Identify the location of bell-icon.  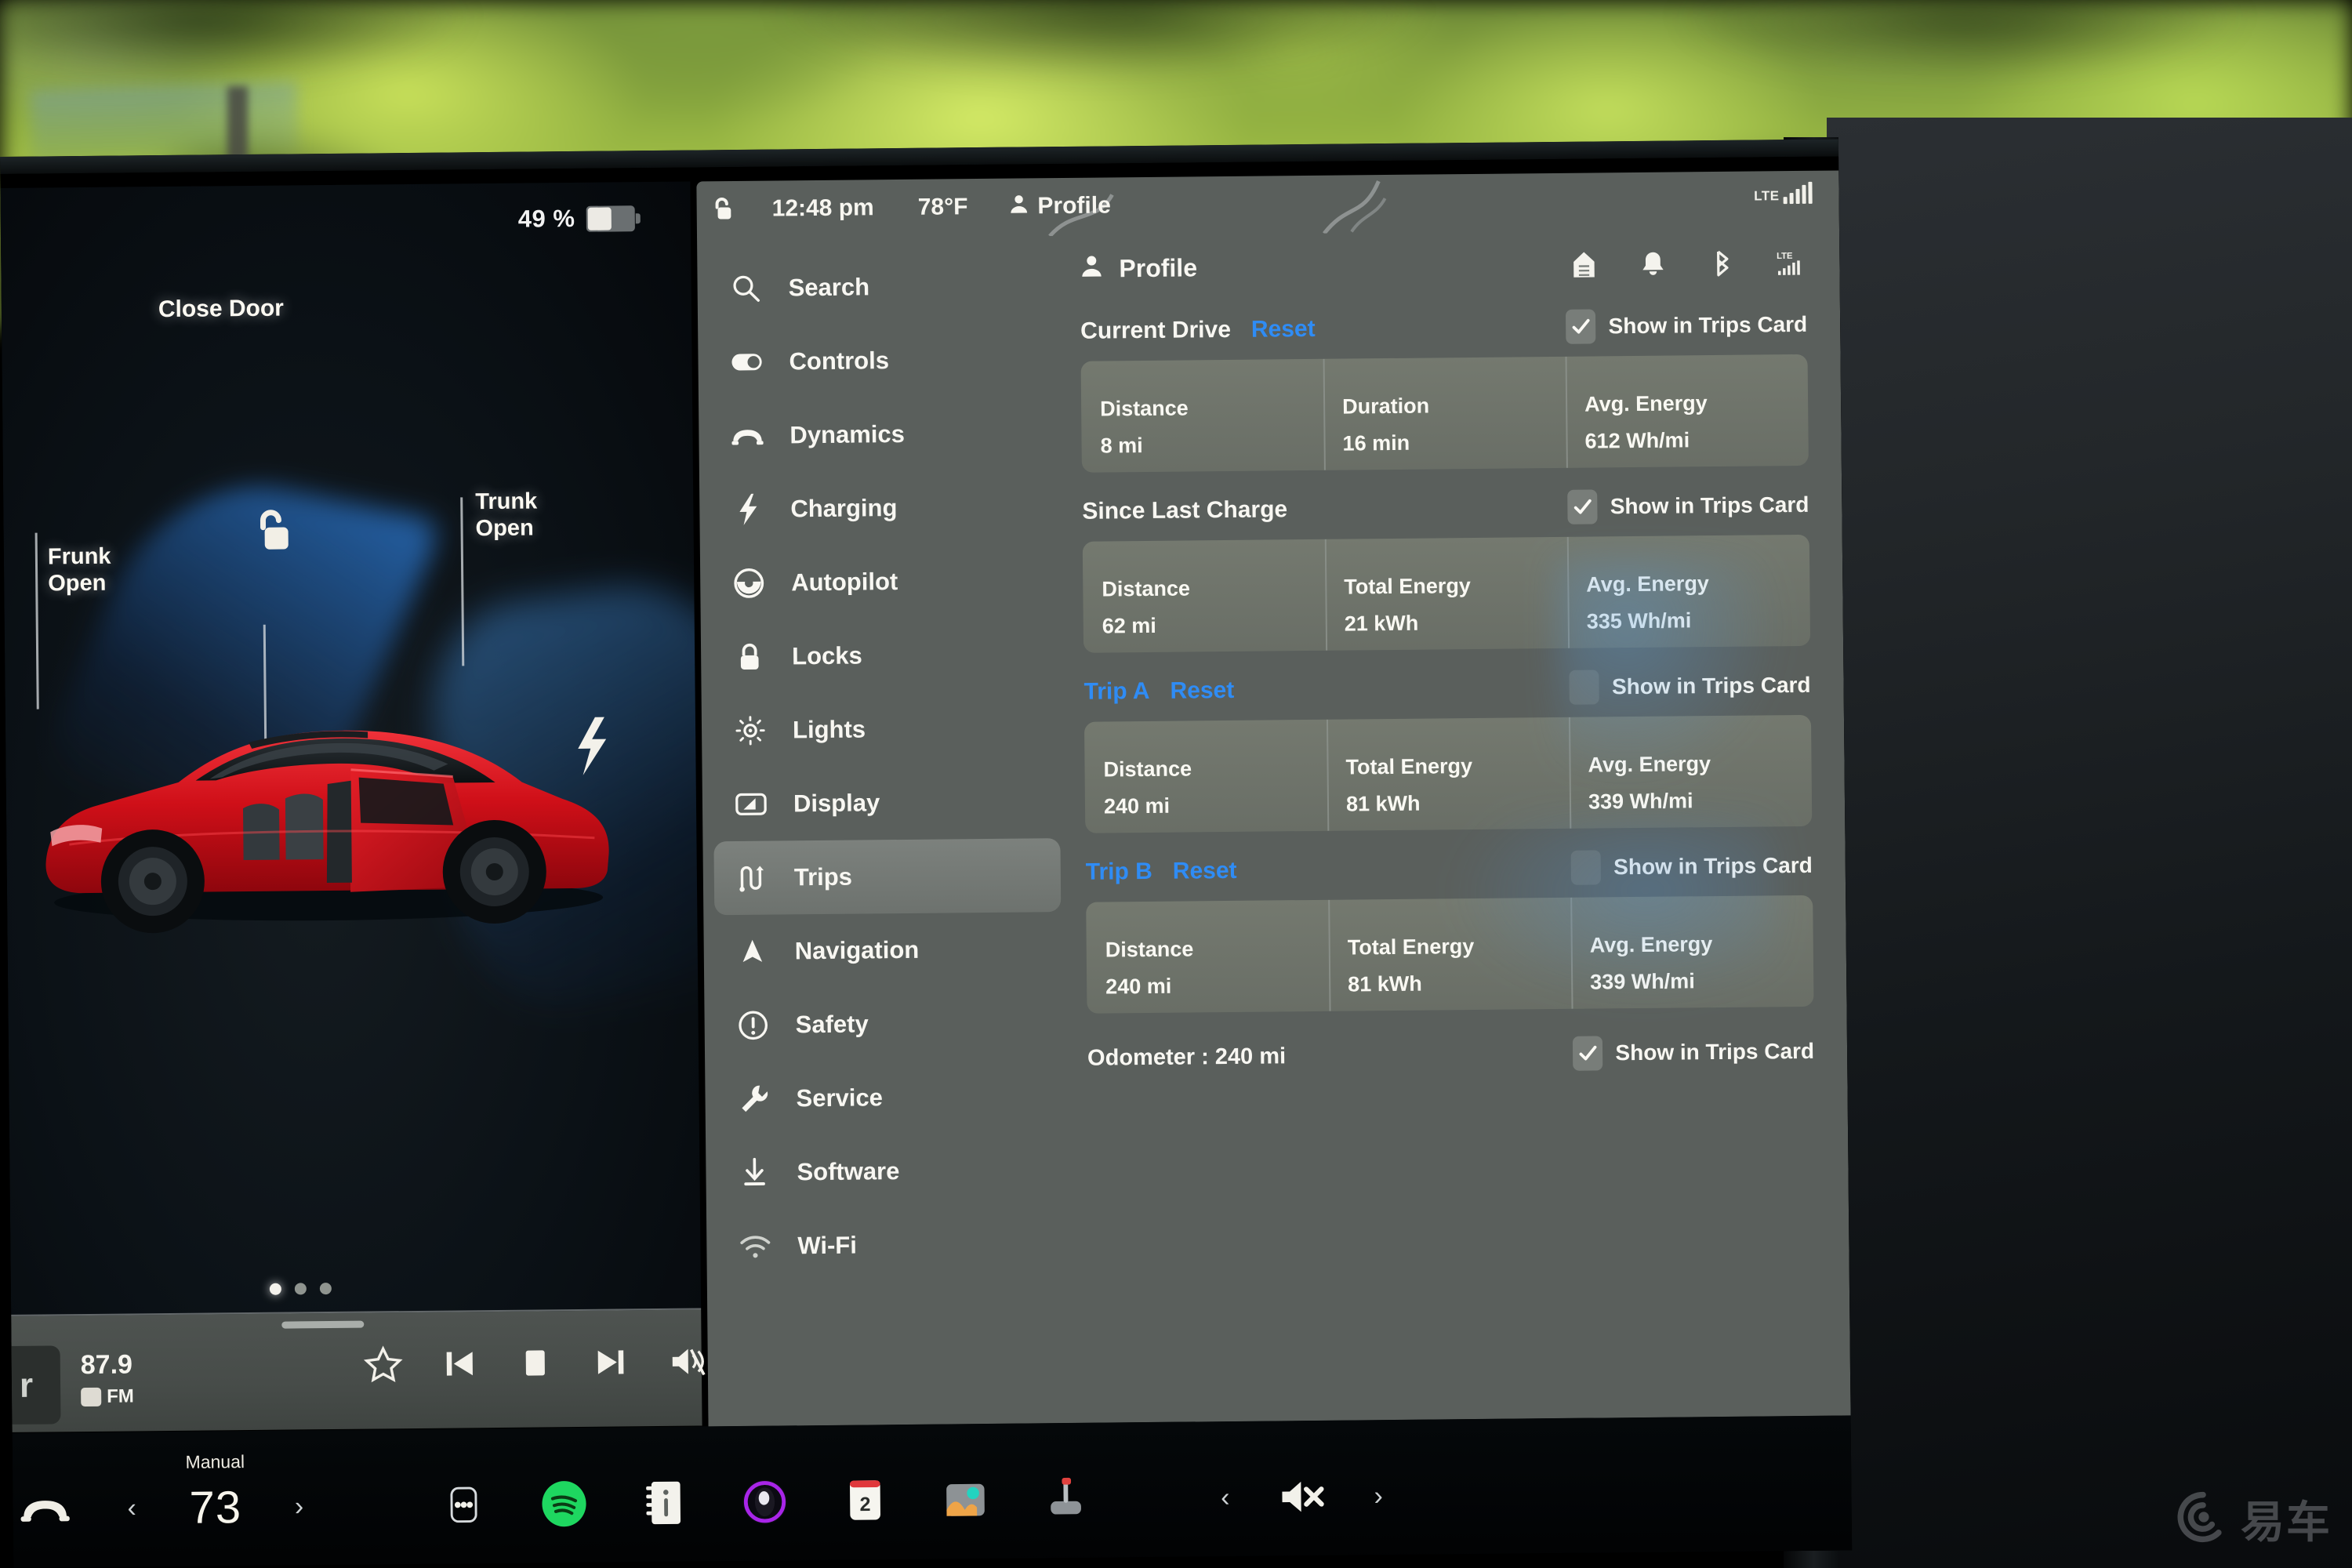
(1652, 263).